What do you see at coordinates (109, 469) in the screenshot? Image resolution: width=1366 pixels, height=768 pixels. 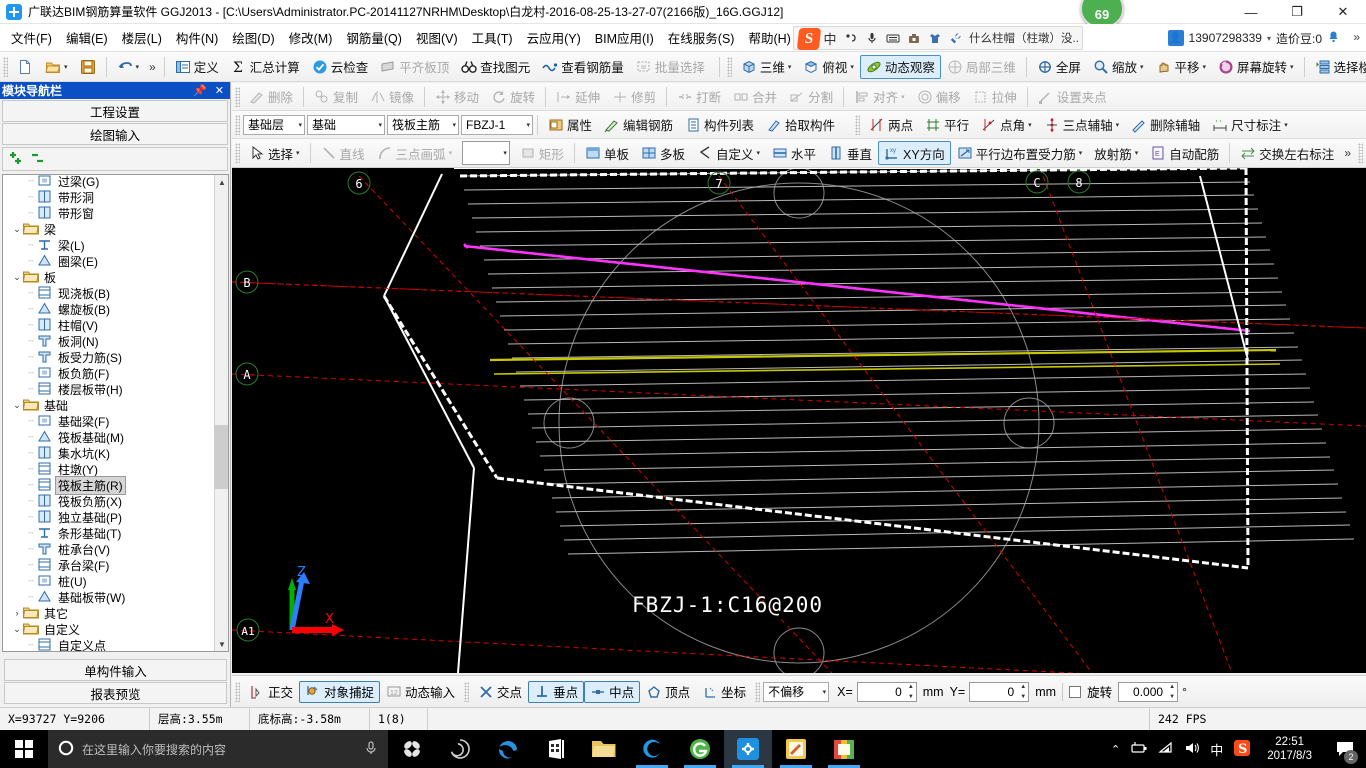 I see `tree-item: ┄ 柱墩(Y)` at bounding box center [109, 469].